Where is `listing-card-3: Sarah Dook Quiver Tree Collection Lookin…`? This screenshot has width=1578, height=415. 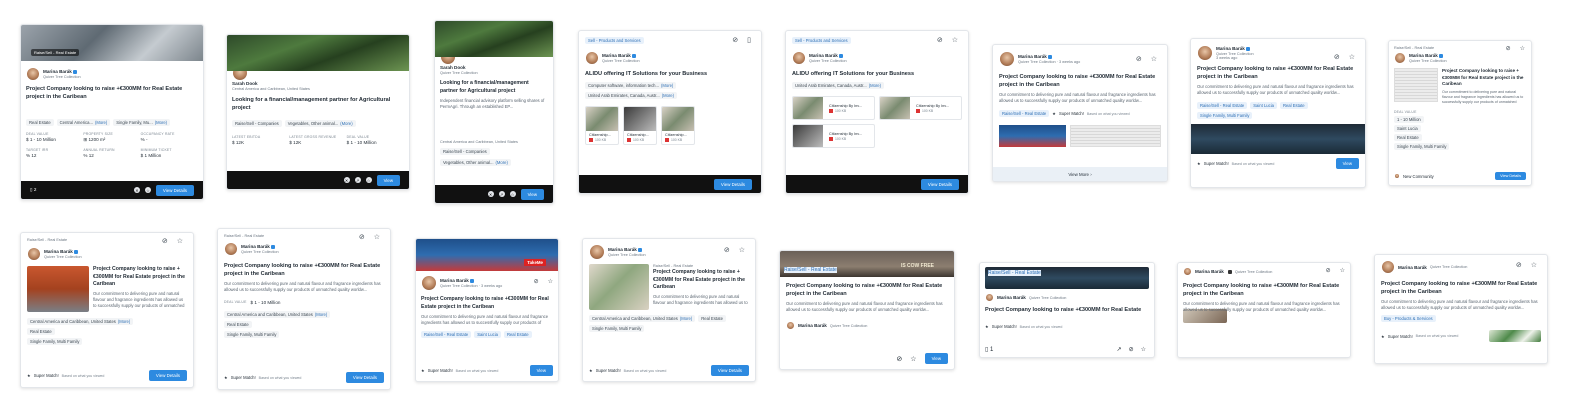 listing-card-3: Sarah Dook Quiver Tree Collection Lookin… is located at coordinates (494, 112).